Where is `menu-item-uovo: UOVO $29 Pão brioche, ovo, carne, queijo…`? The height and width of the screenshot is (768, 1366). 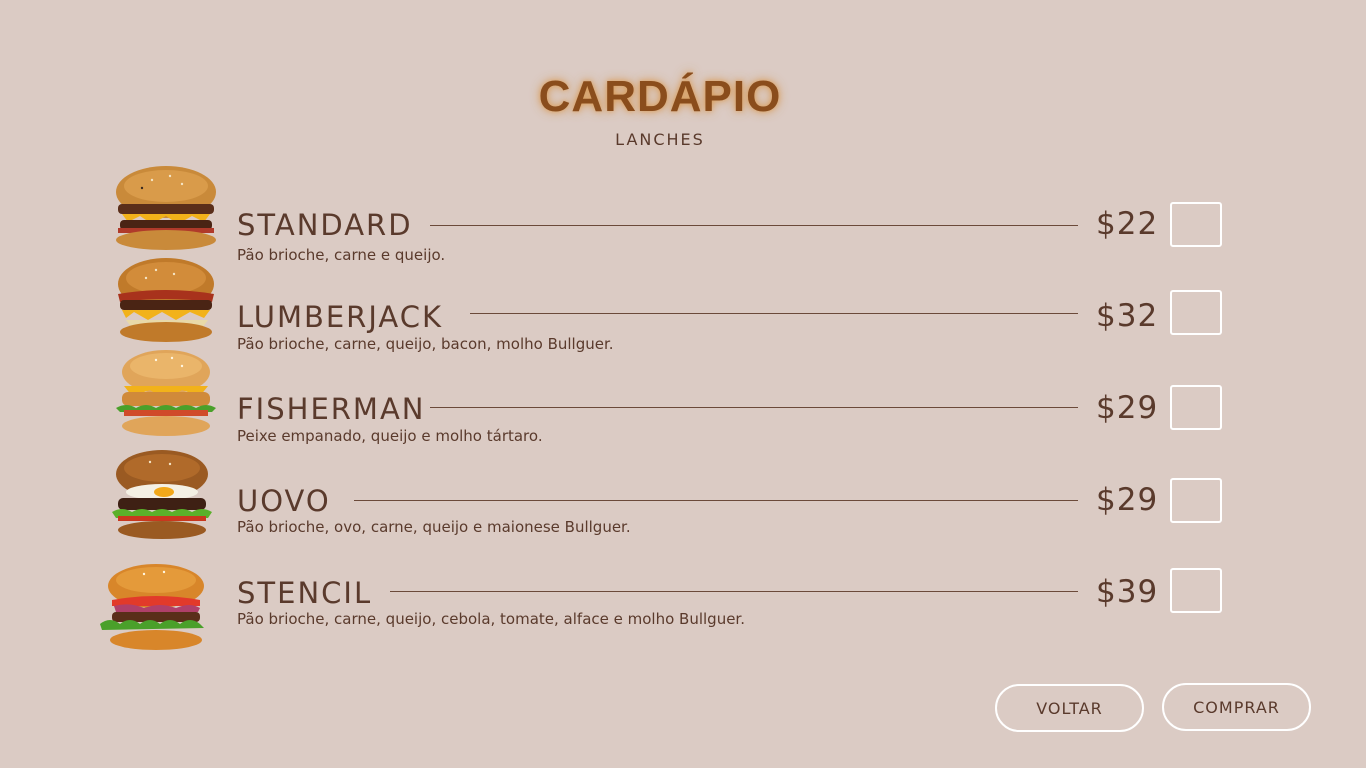 menu-item-uovo: UOVO $29 Pão brioche, ovo, carne, queijo… is located at coordinates (683, 500).